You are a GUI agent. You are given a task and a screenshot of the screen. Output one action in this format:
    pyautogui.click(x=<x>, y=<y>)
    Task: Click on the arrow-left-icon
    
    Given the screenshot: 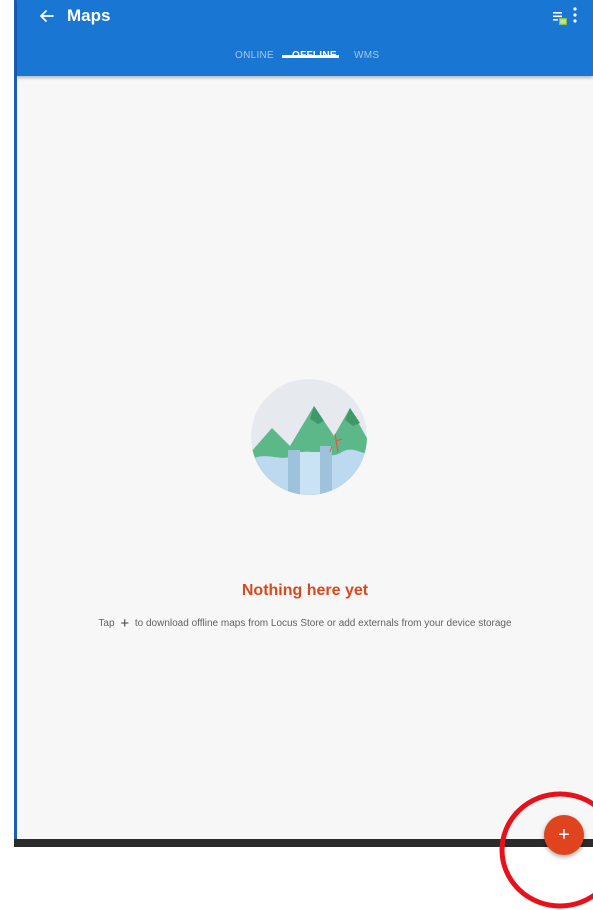 What is the action you would take?
    pyautogui.click(x=47, y=16)
    